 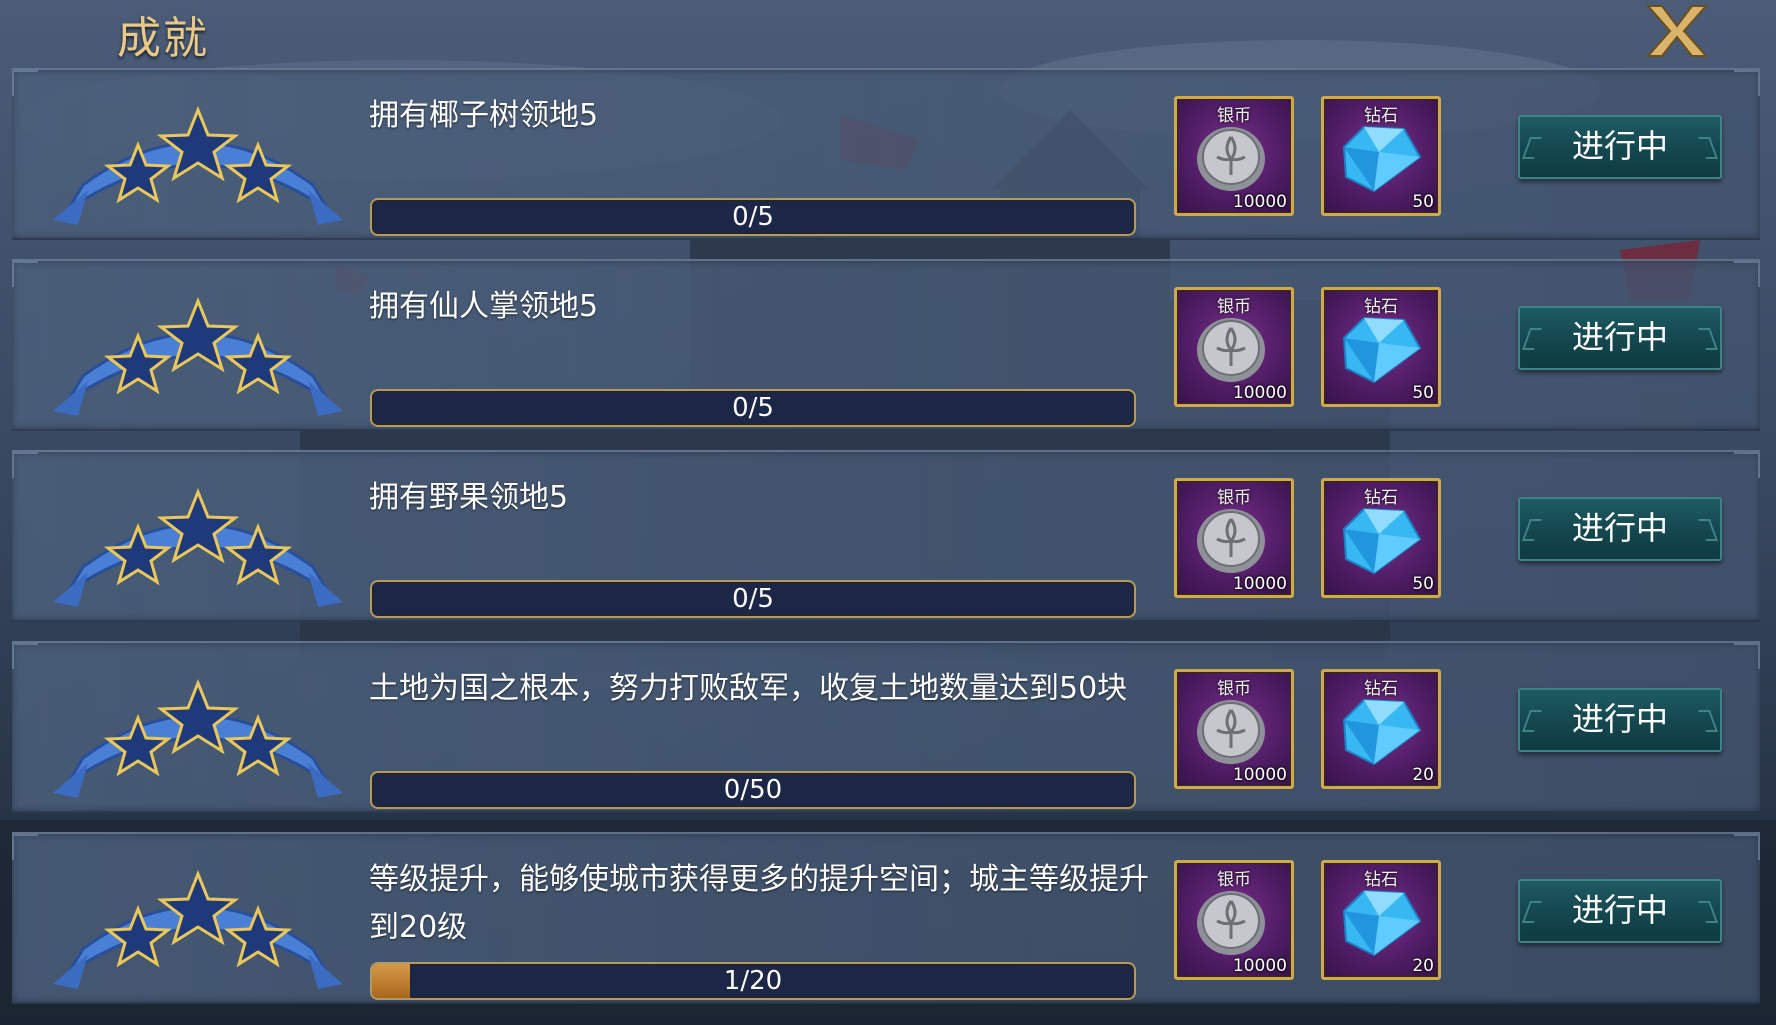 I want to click on achievement-description: 等级提升，能够使城市获得更多的提升空间；城主等级提升到20级, so click(x=759, y=903).